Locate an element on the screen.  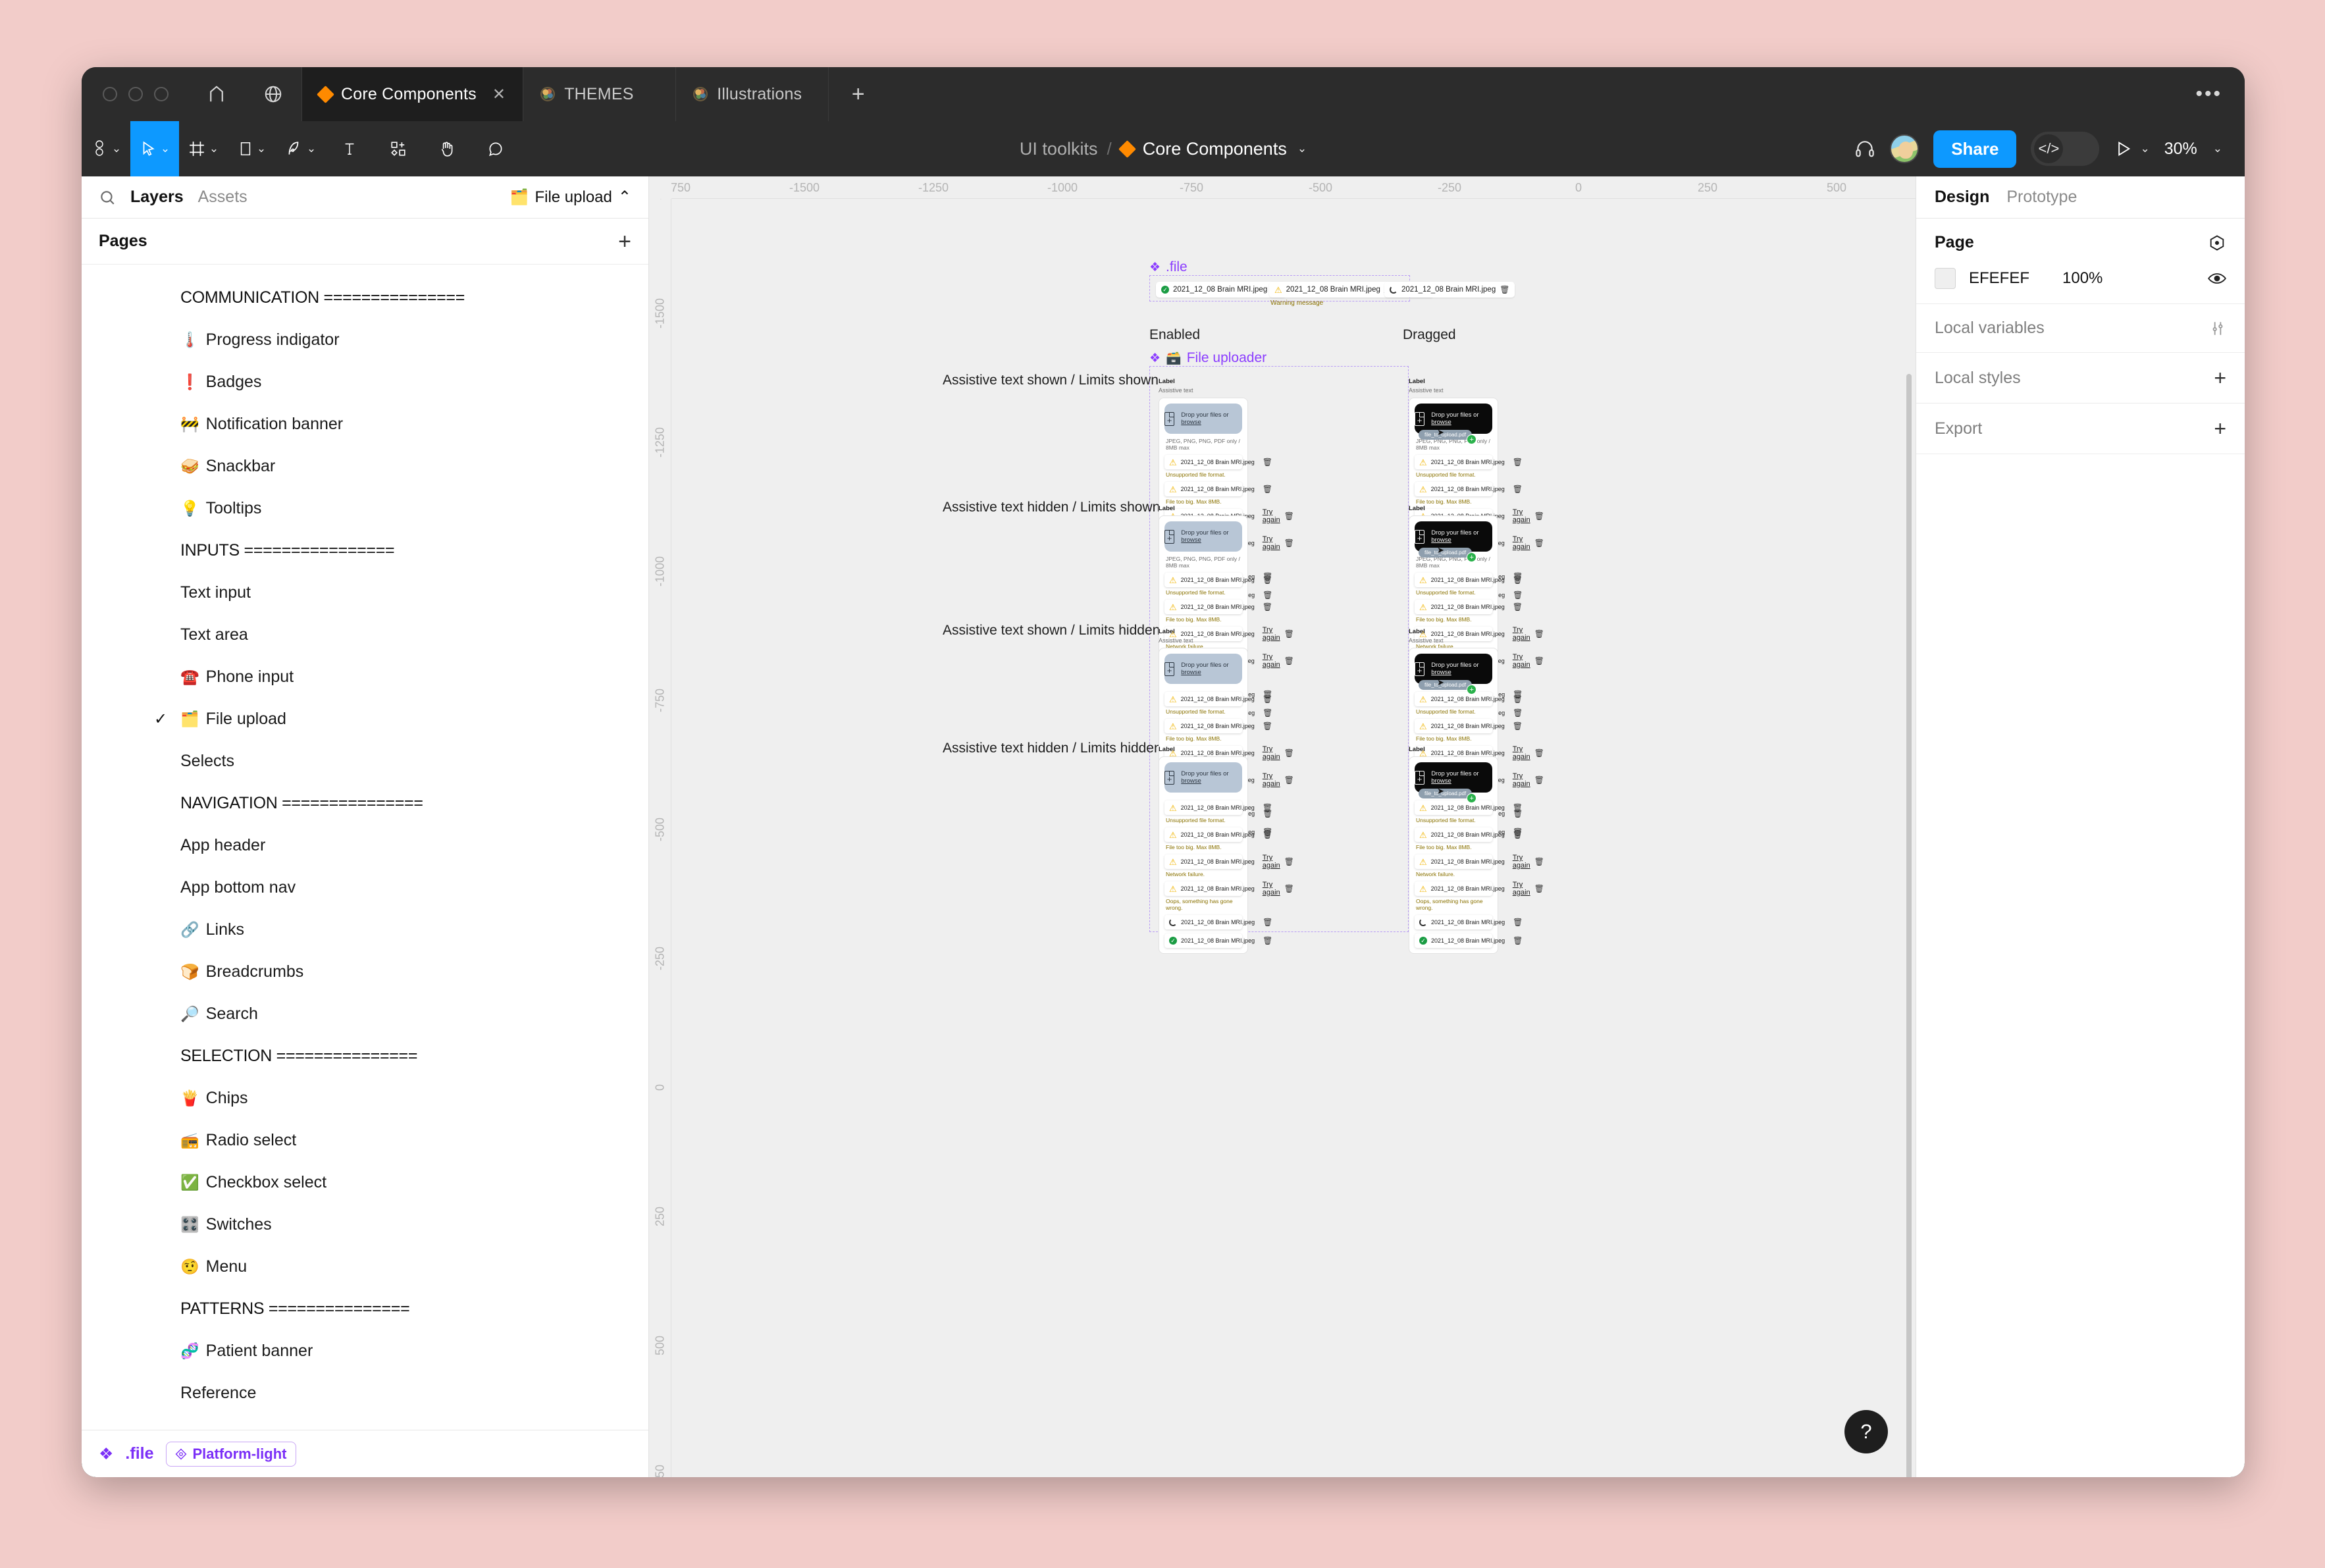
uploaded-file-row: ⚠2021_12_08 Brain MRI.jpeg Try again 🗑 is located at coordinates (1229, 862).